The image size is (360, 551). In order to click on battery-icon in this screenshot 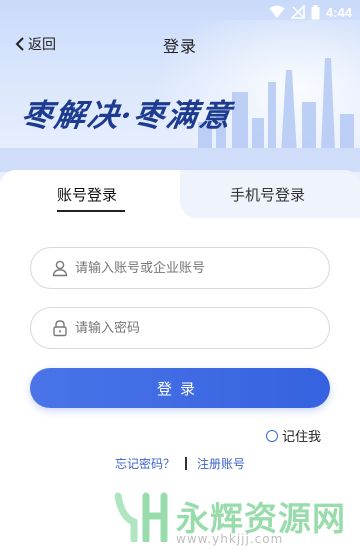, I will do `click(315, 11)`.